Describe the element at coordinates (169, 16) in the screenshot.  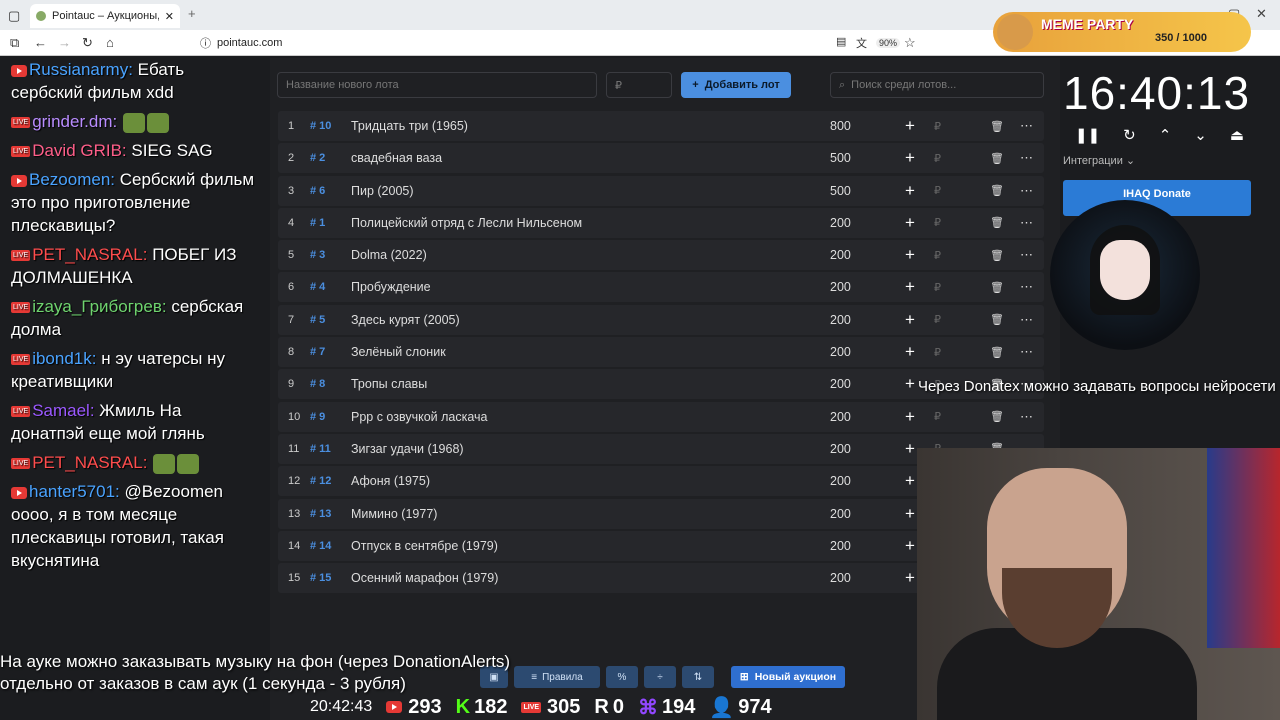
I see `close-tab-icon: ✕` at that location.